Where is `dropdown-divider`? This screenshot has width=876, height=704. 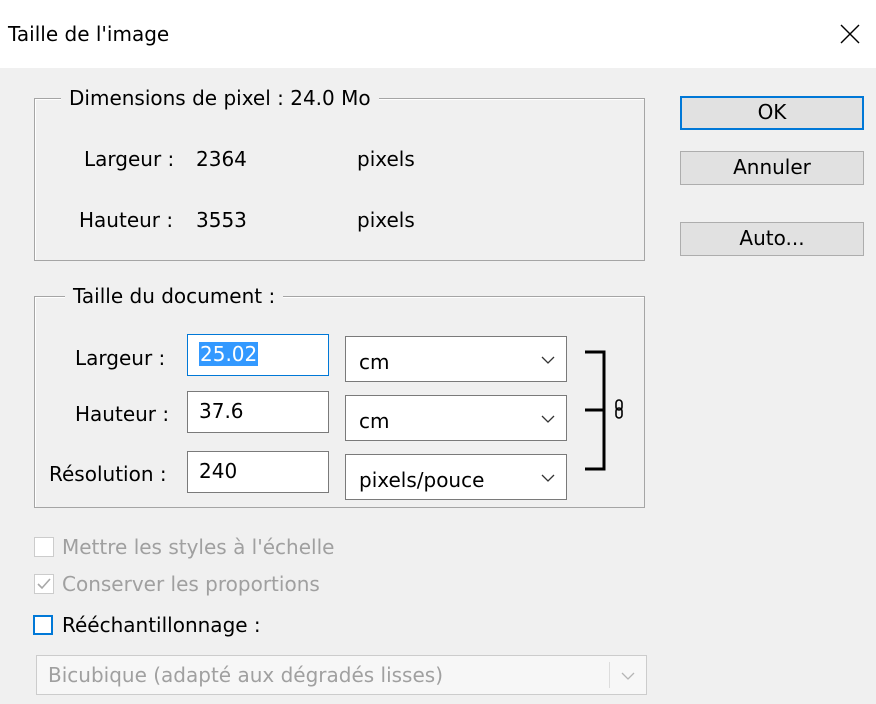 dropdown-divider is located at coordinates (609, 675).